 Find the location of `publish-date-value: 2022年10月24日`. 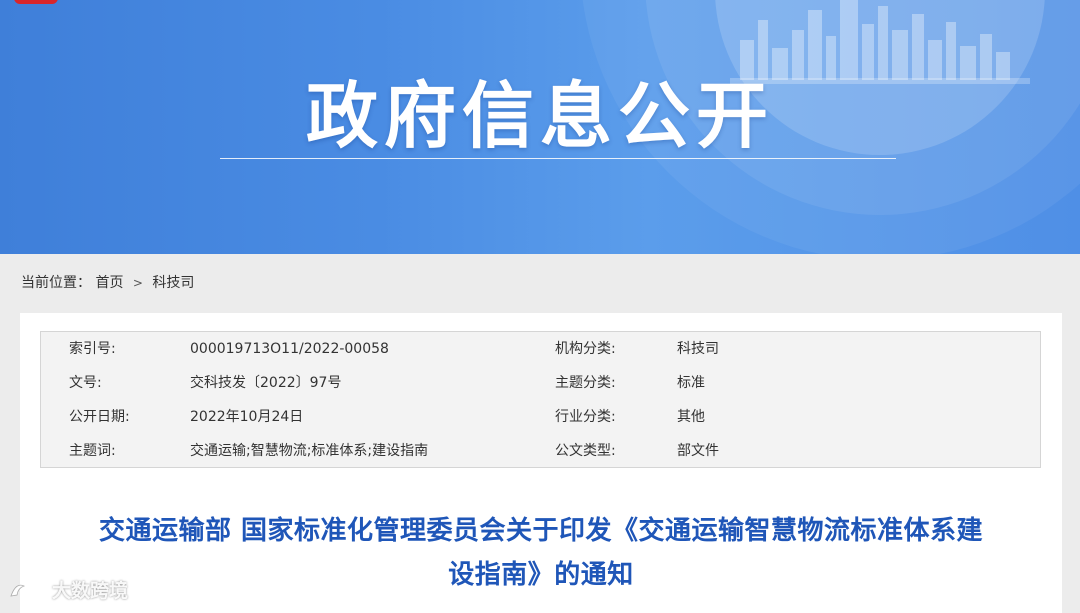

publish-date-value: 2022年10月24日 is located at coordinates (247, 417).